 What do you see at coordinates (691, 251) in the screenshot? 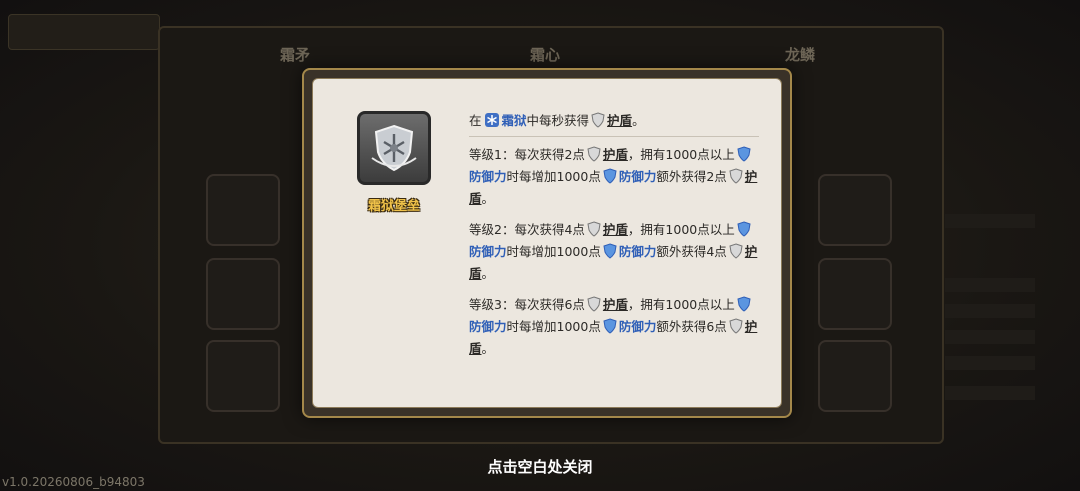
I see `level-text: 额外获得4点` at bounding box center [691, 251].